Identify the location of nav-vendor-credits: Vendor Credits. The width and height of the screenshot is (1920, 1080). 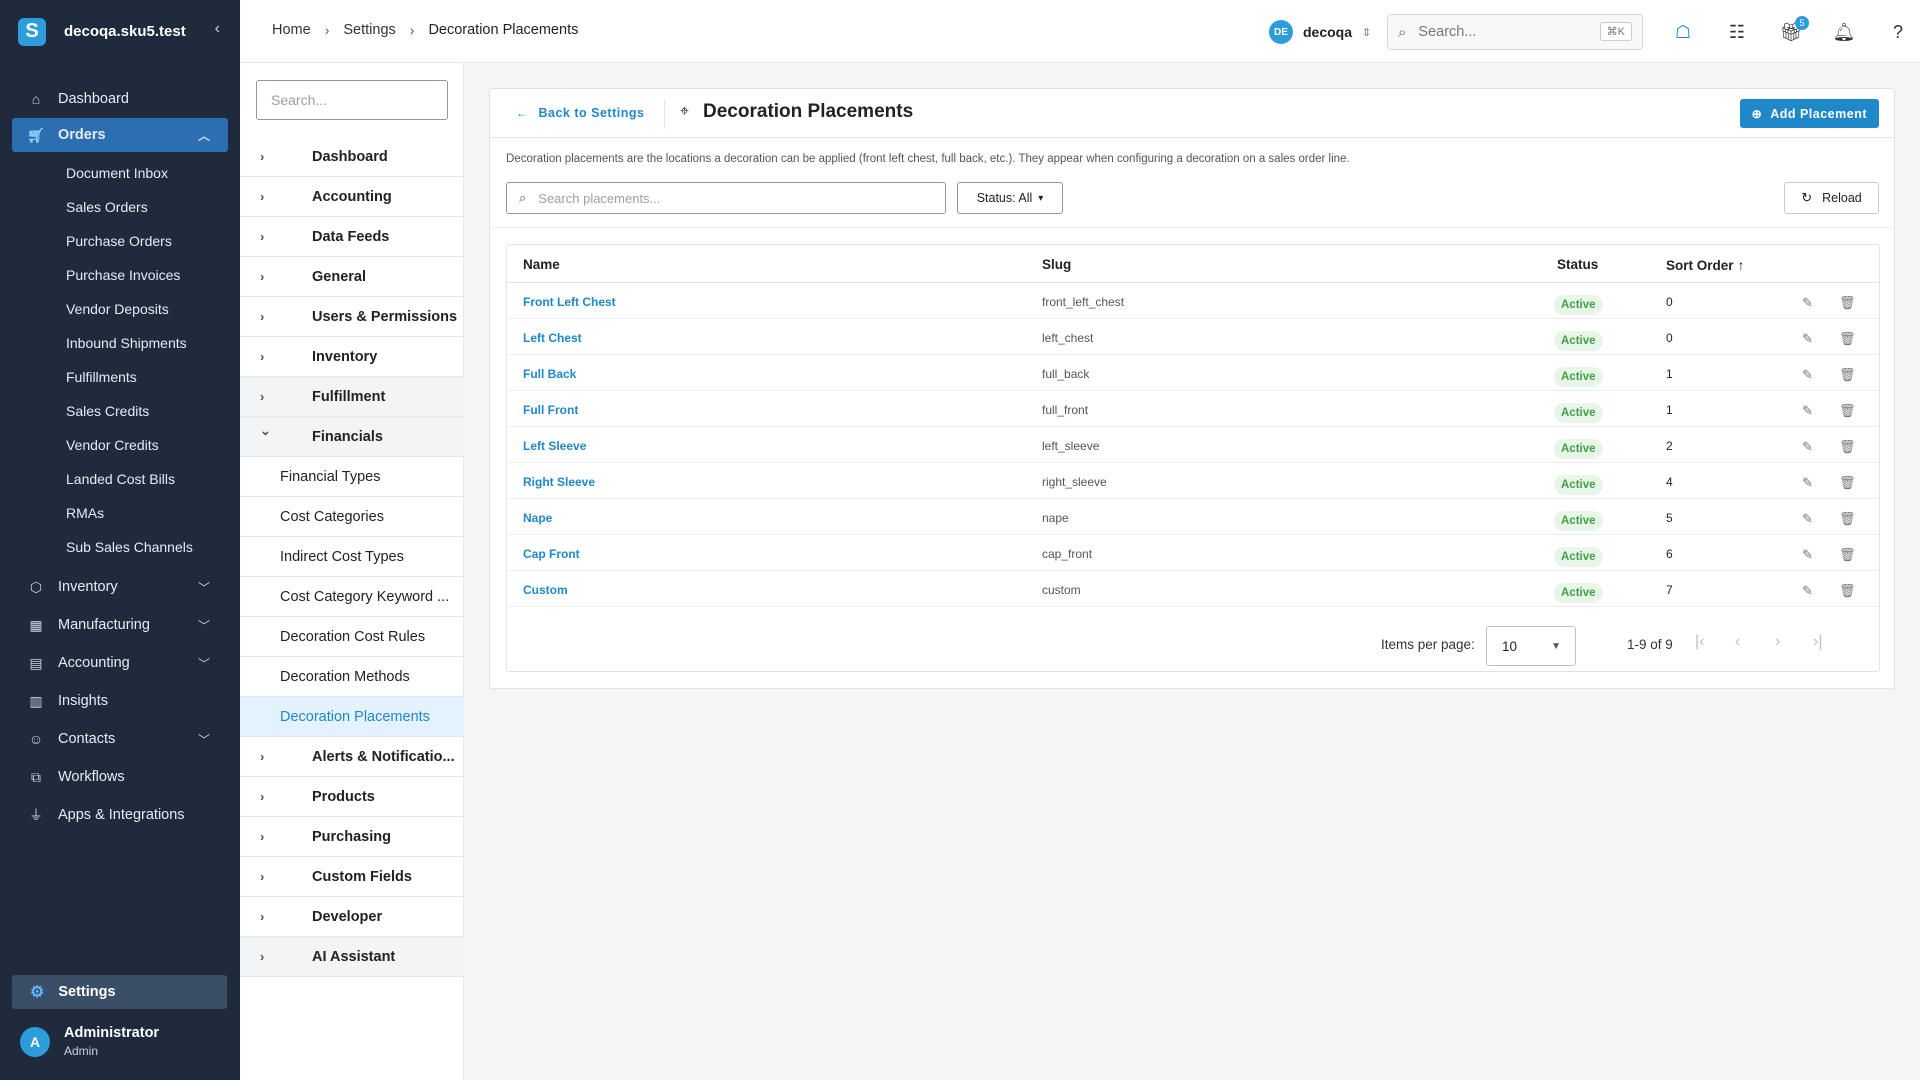
(120, 445).